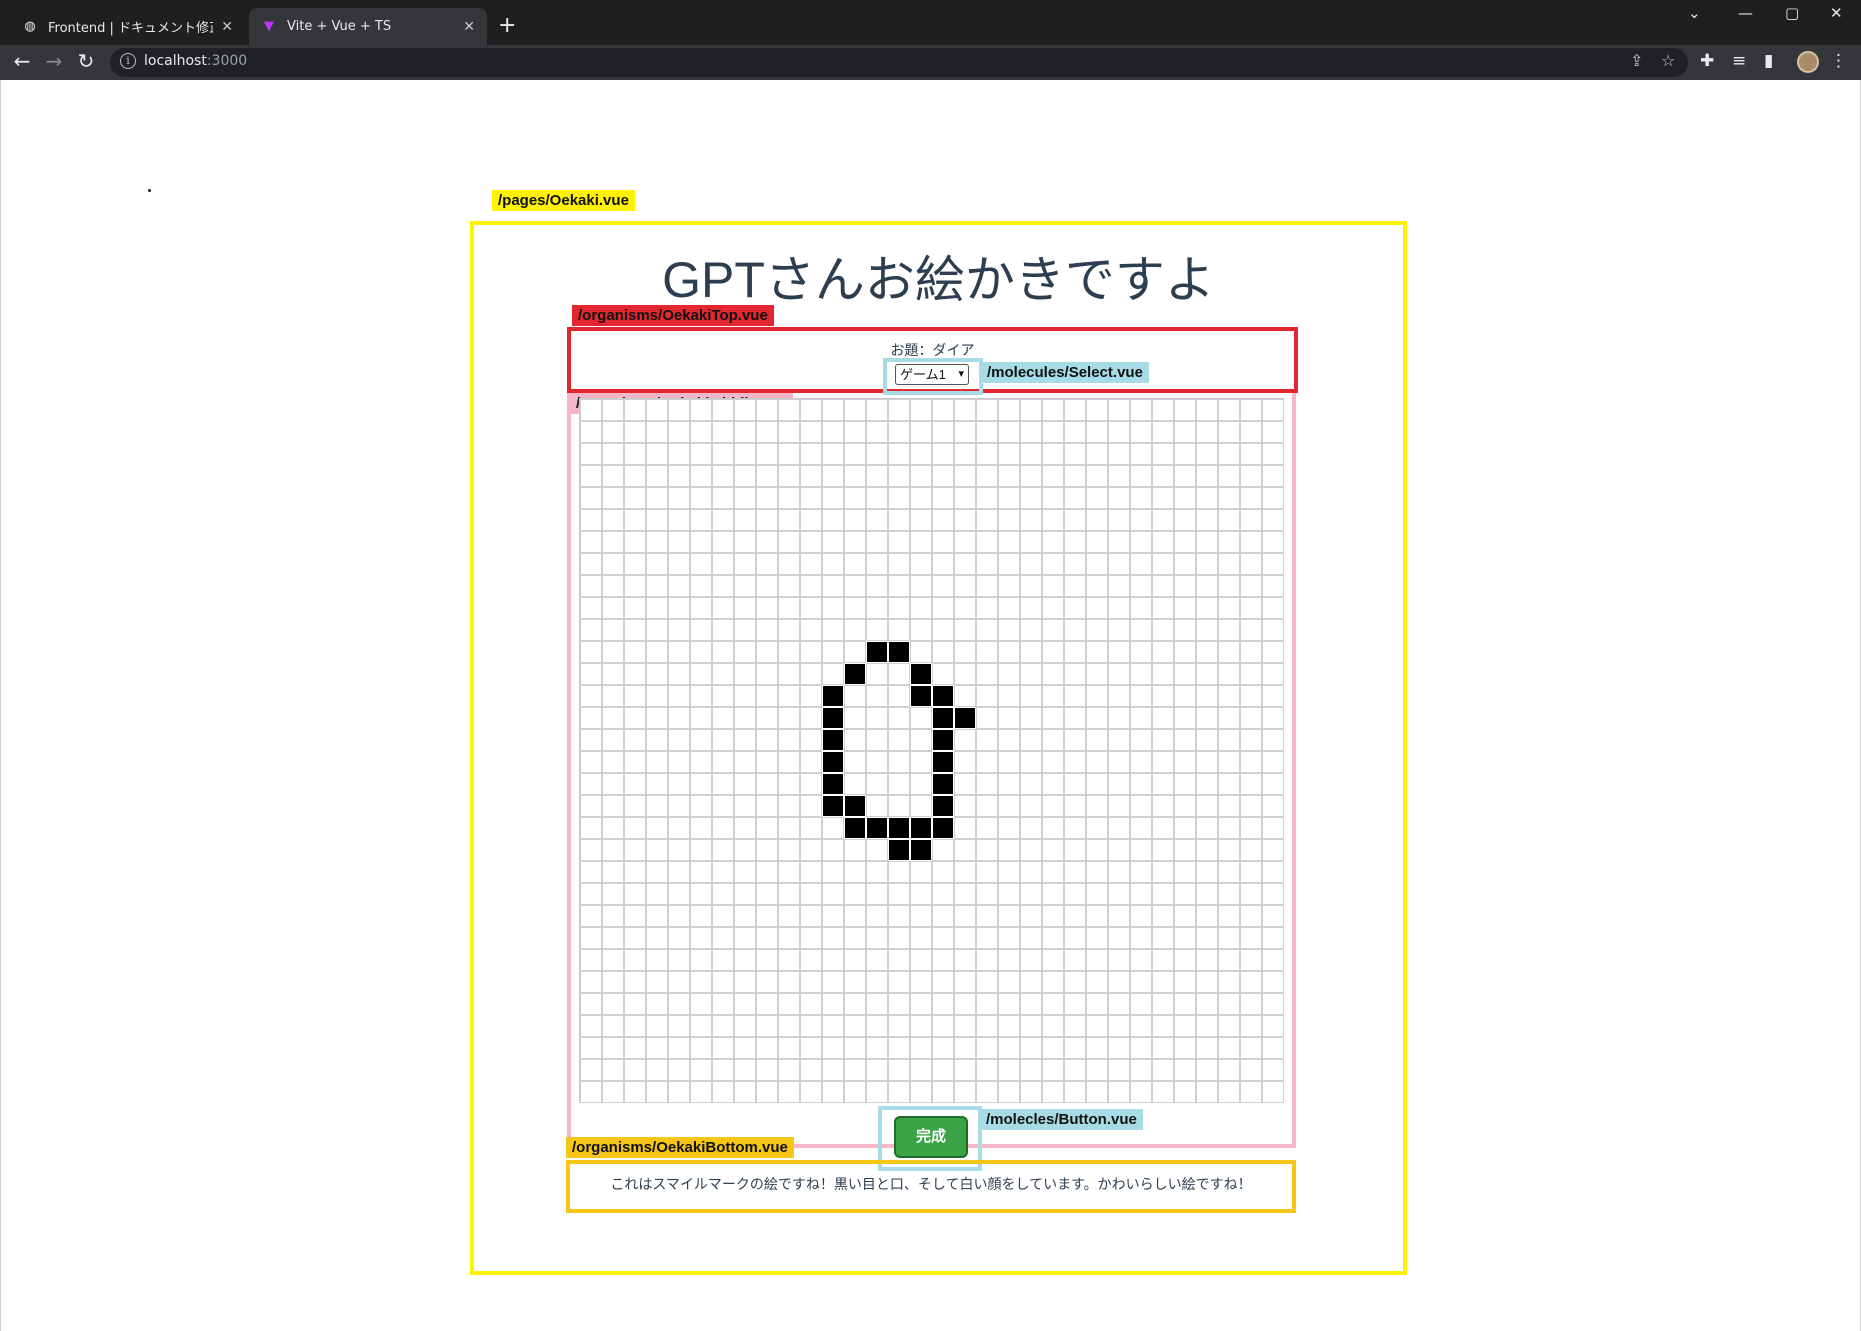  I want to click on address-bar: i localhost:3000 ⇪ ☆, so click(899, 62).